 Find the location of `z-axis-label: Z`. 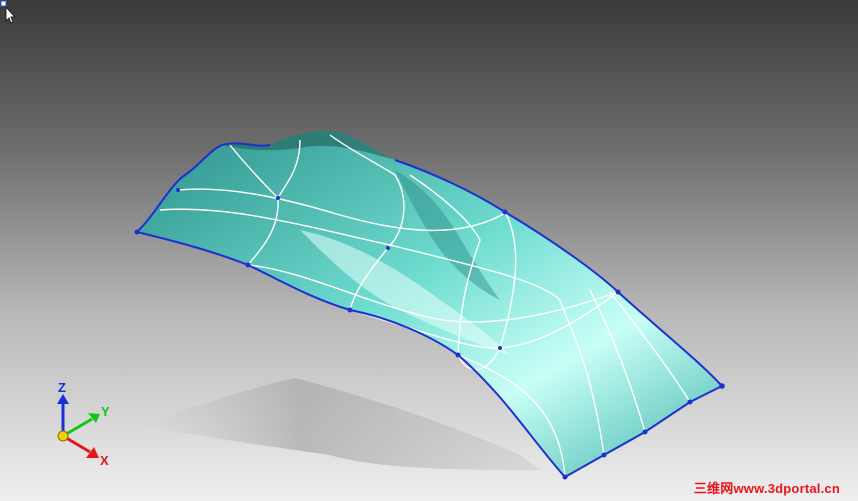

z-axis-label: Z is located at coordinates (62, 387).